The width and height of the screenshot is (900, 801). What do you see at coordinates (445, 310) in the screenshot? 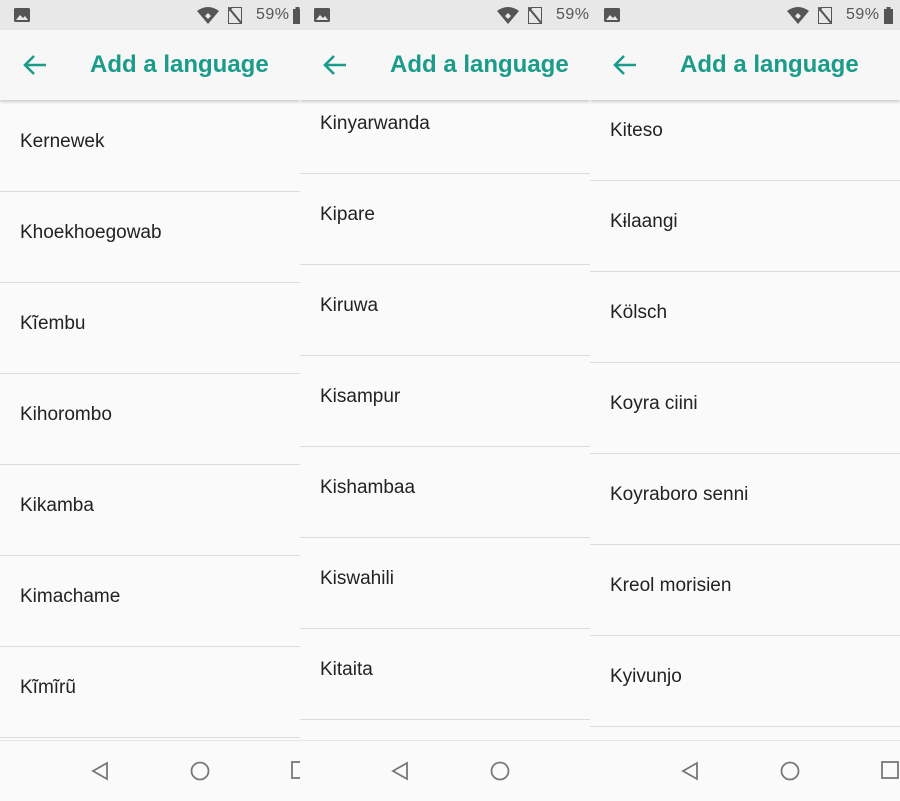
I see `language-item: Kiruwa` at bounding box center [445, 310].